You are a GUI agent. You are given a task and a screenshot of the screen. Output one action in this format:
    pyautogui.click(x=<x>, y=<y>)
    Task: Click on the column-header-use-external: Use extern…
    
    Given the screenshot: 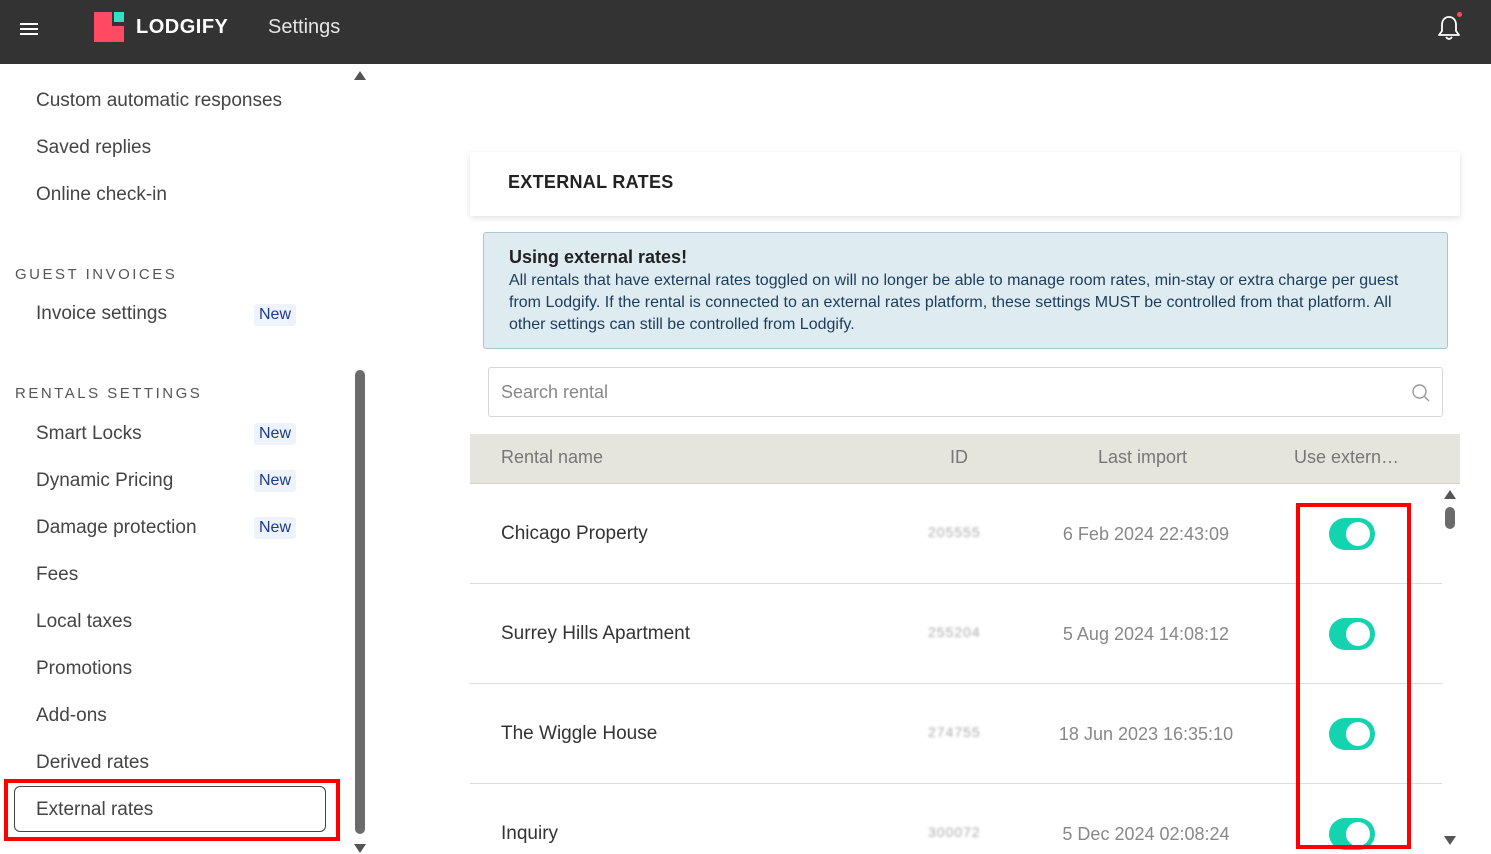 What is the action you would take?
    pyautogui.click(x=1346, y=457)
    